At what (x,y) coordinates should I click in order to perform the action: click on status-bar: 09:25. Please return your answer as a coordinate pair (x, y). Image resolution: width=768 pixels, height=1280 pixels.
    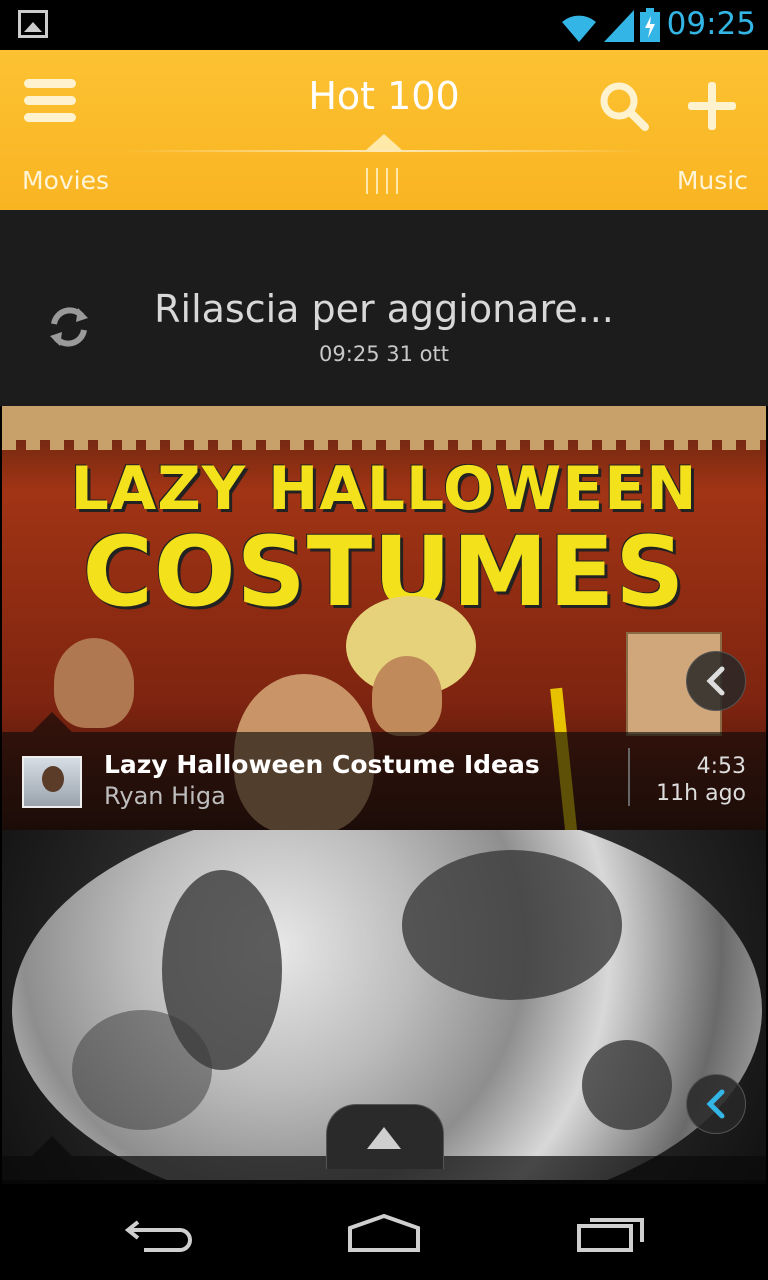
    Looking at the image, I should click on (384, 25).